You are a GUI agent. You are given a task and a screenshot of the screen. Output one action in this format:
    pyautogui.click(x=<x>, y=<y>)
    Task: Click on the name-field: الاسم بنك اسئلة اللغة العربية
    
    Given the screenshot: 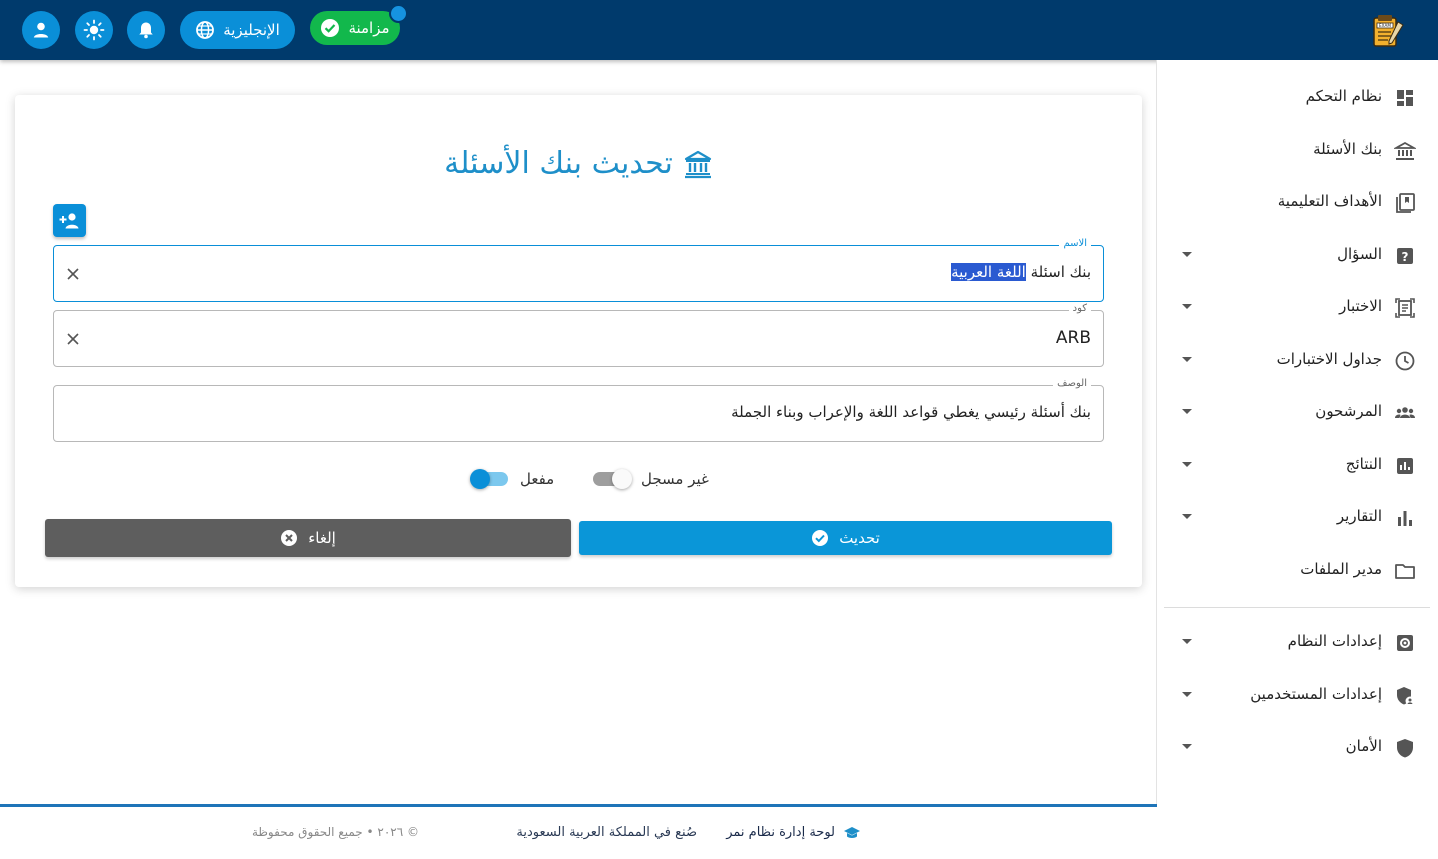 What is the action you would take?
    pyautogui.click(x=578, y=270)
    